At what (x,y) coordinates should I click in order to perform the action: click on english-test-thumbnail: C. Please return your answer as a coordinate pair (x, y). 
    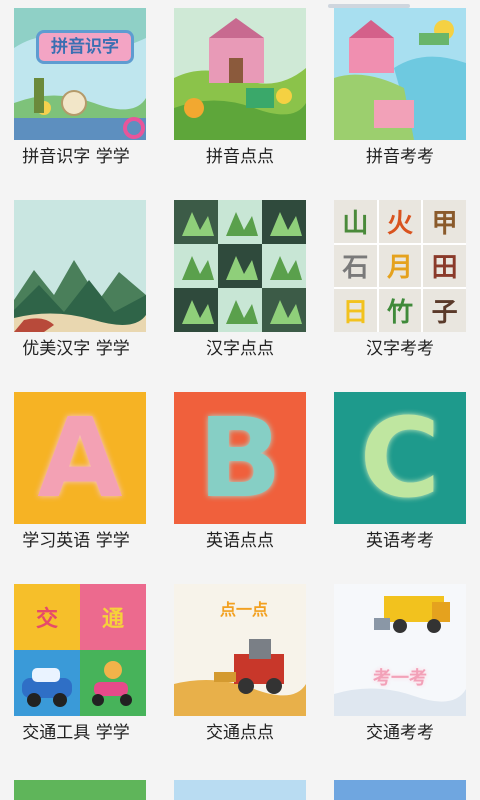
    Looking at the image, I should click on (400, 458).